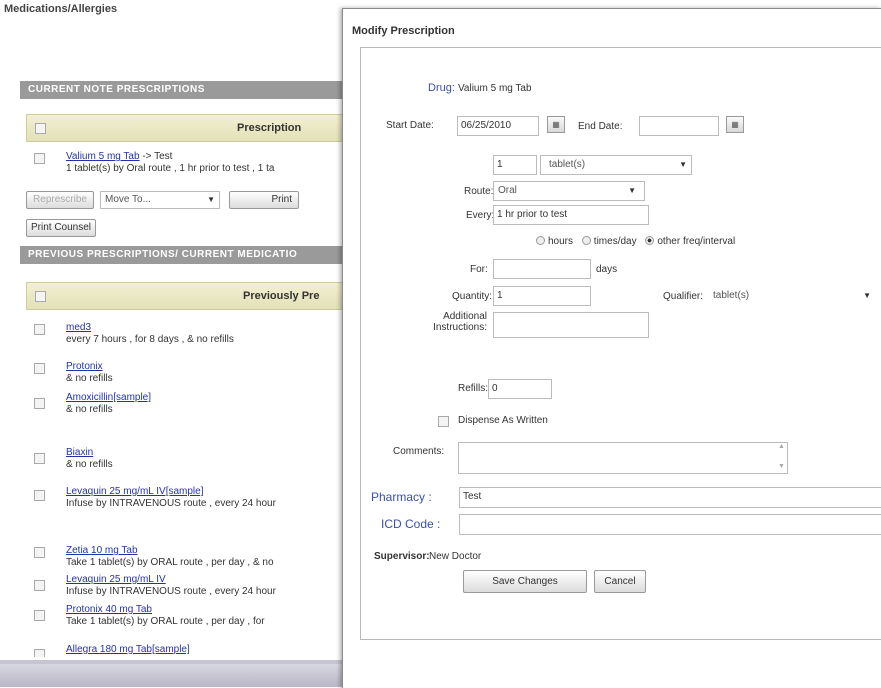  I want to click on supervisor-label: Supervisor:, so click(402, 556).